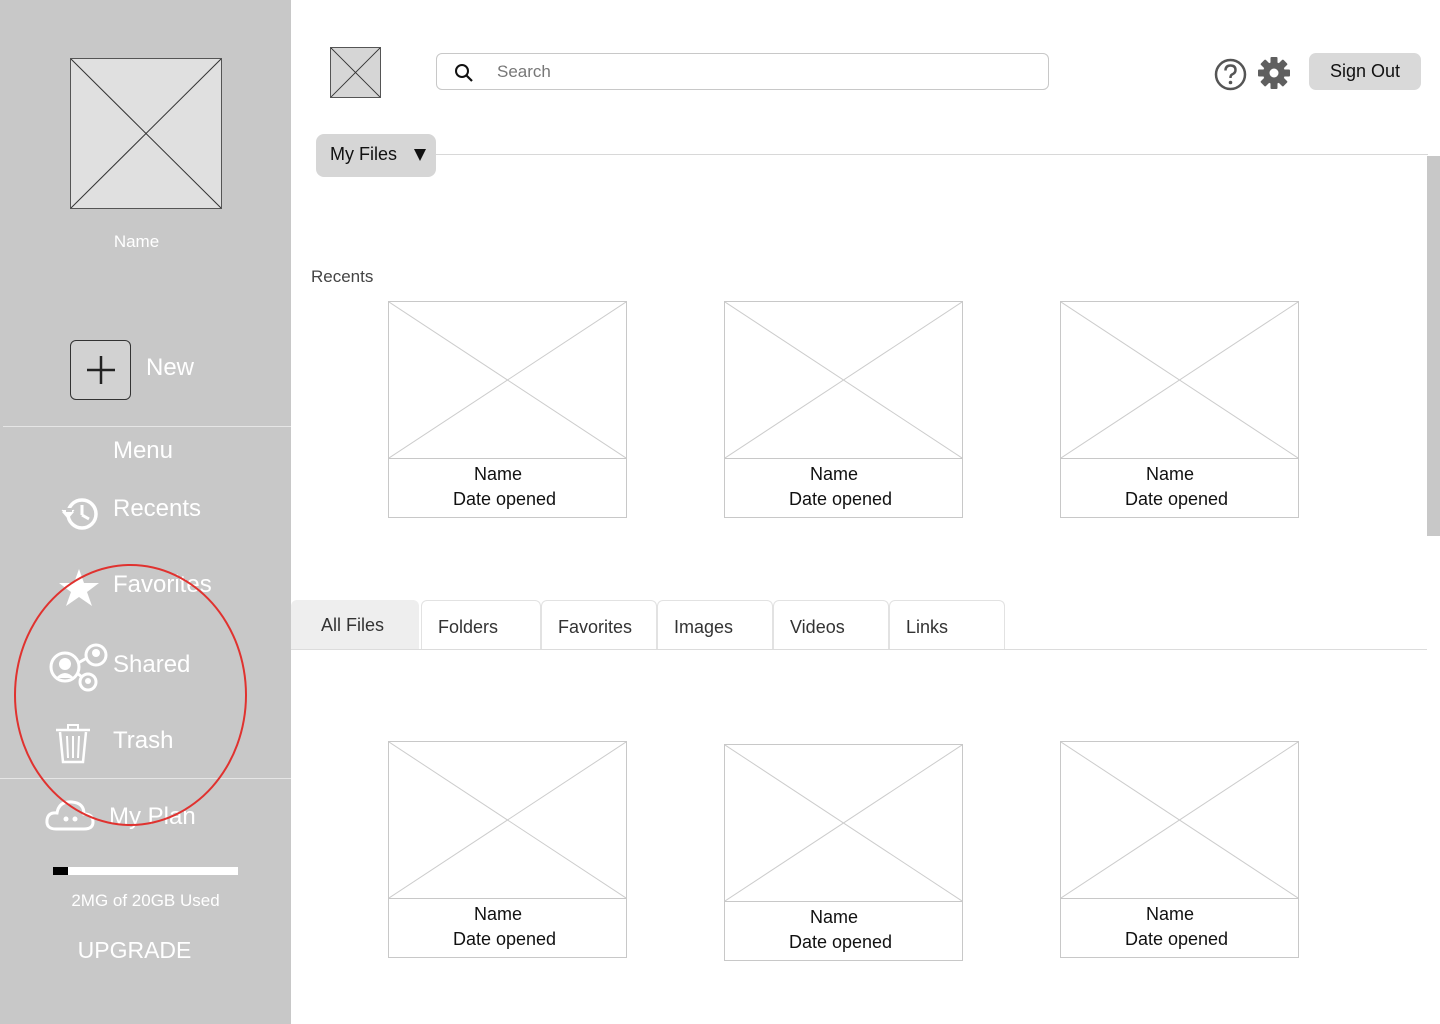  What do you see at coordinates (70, 815) in the screenshot?
I see `cloud-icon` at bounding box center [70, 815].